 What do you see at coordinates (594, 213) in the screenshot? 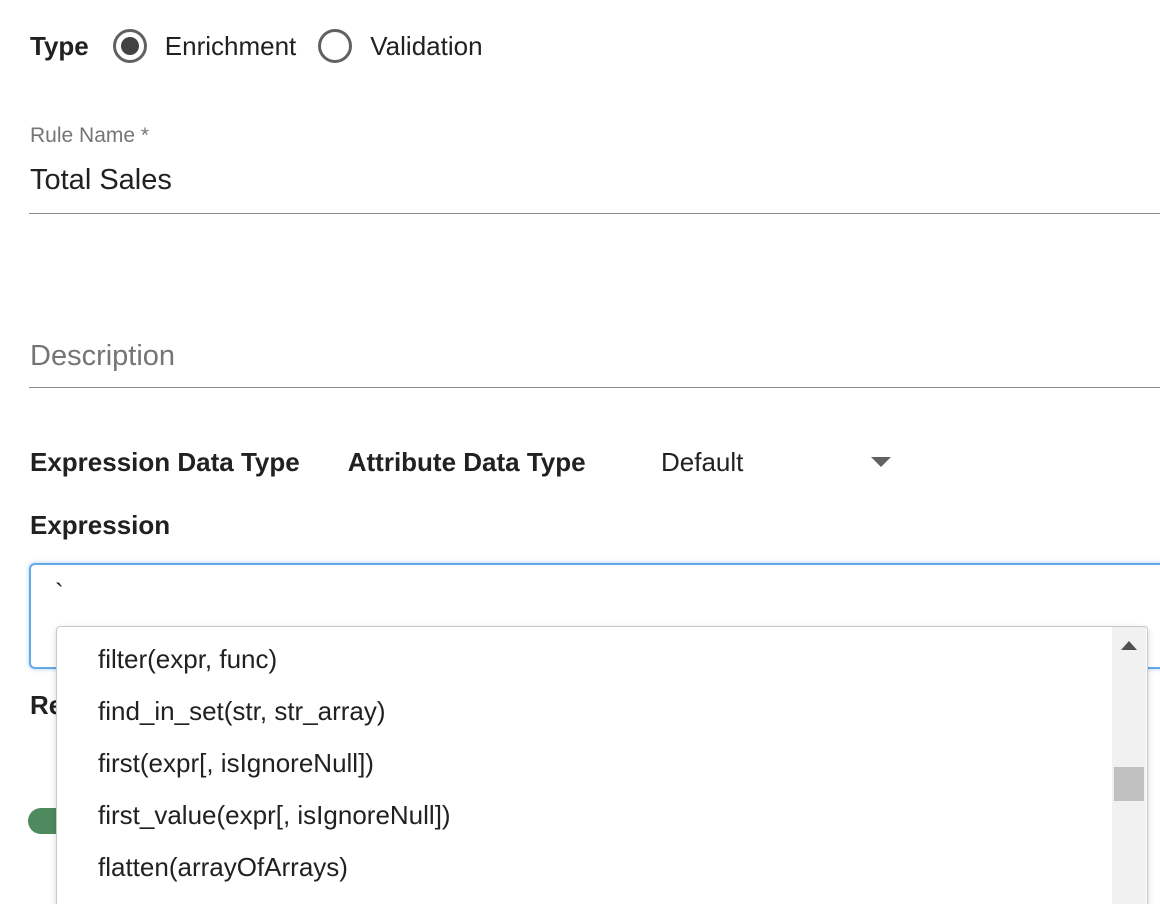
I see `rule-name-underline` at bounding box center [594, 213].